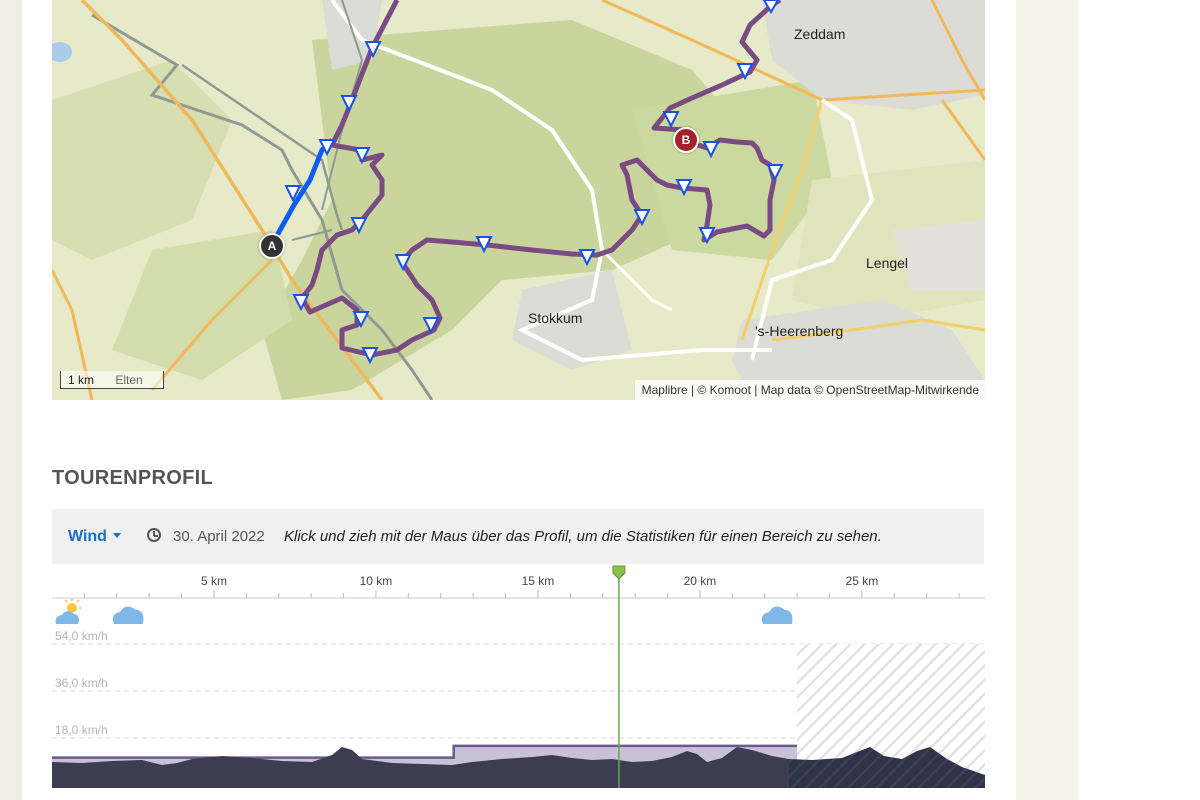 The height and width of the screenshot is (800, 1200). What do you see at coordinates (129, 380) in the screenshot?
I see `map-label-elten: Elten` at bounding box center [129, 380].